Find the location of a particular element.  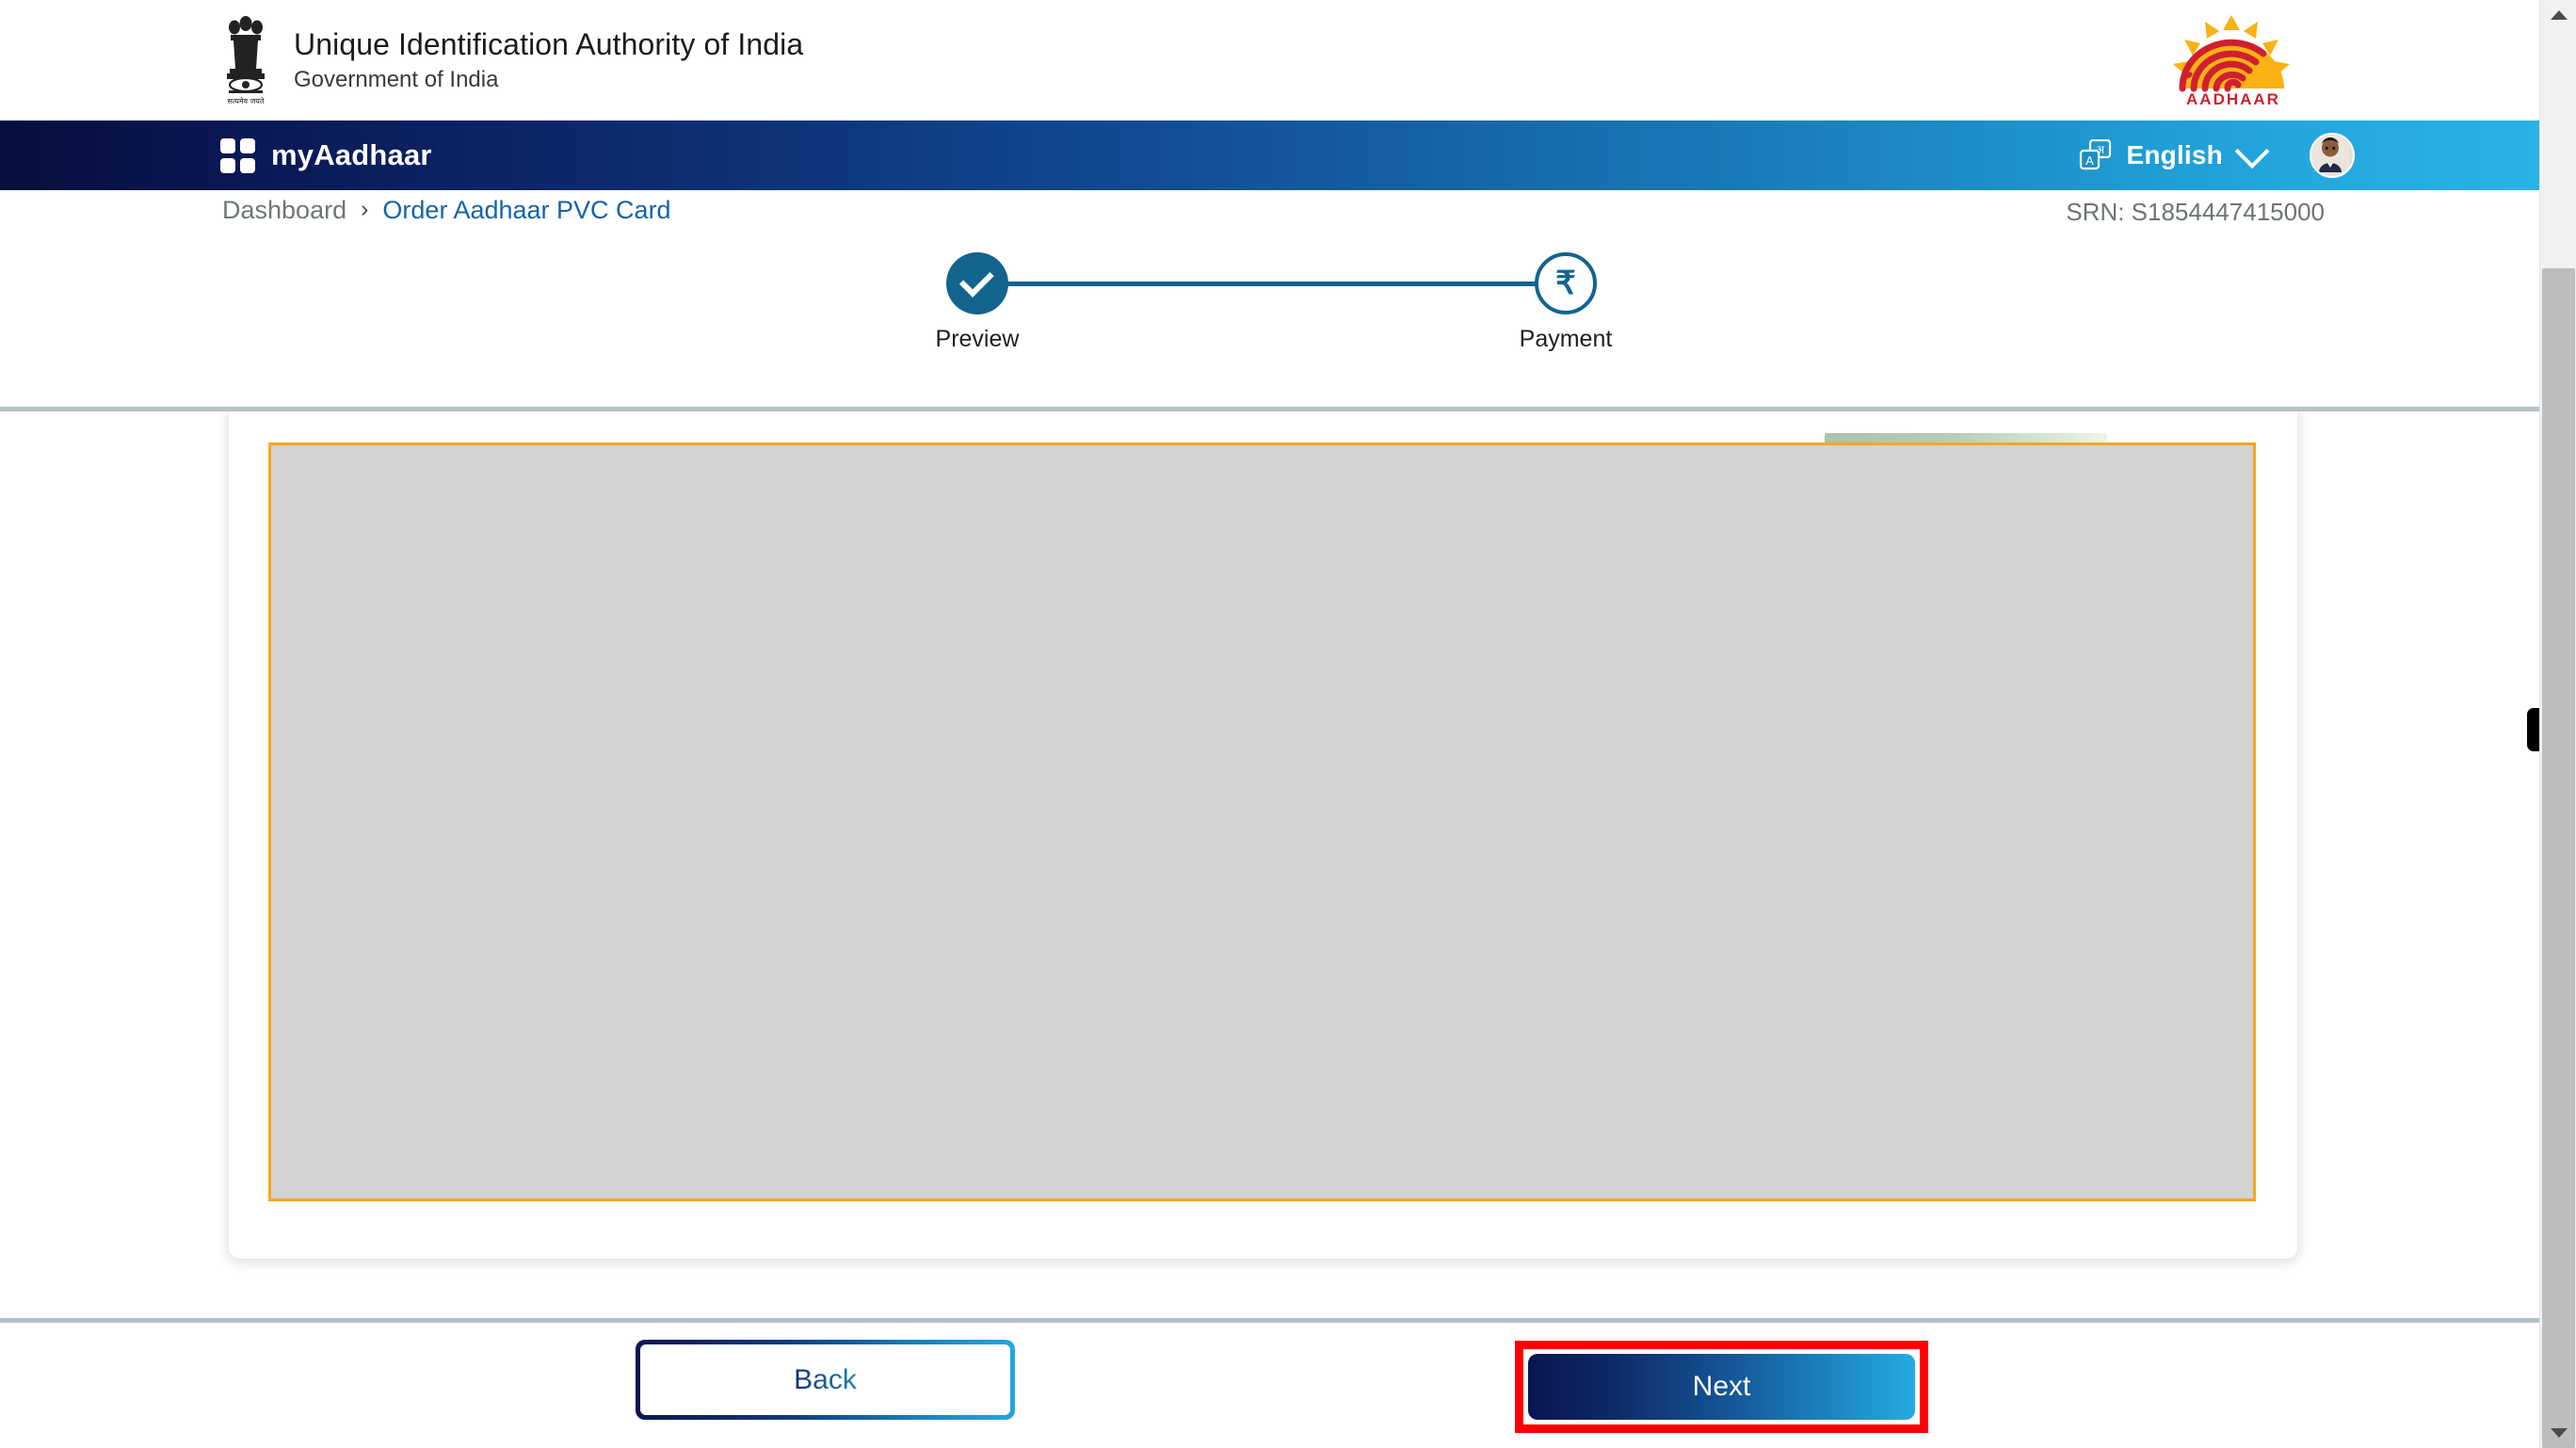

user-avatar-photo is located at coordinates (2332, 155).